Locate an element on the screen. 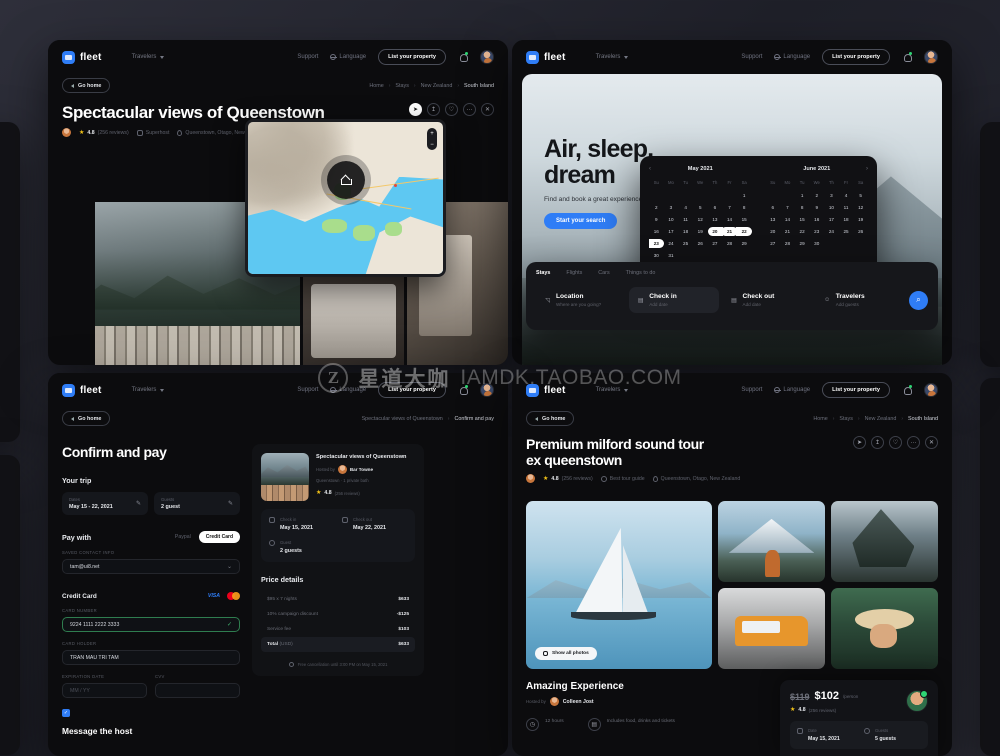 This screenshot has width=1000, height=756. map-zoom-in-button: + is located at coordinates (432, 134).